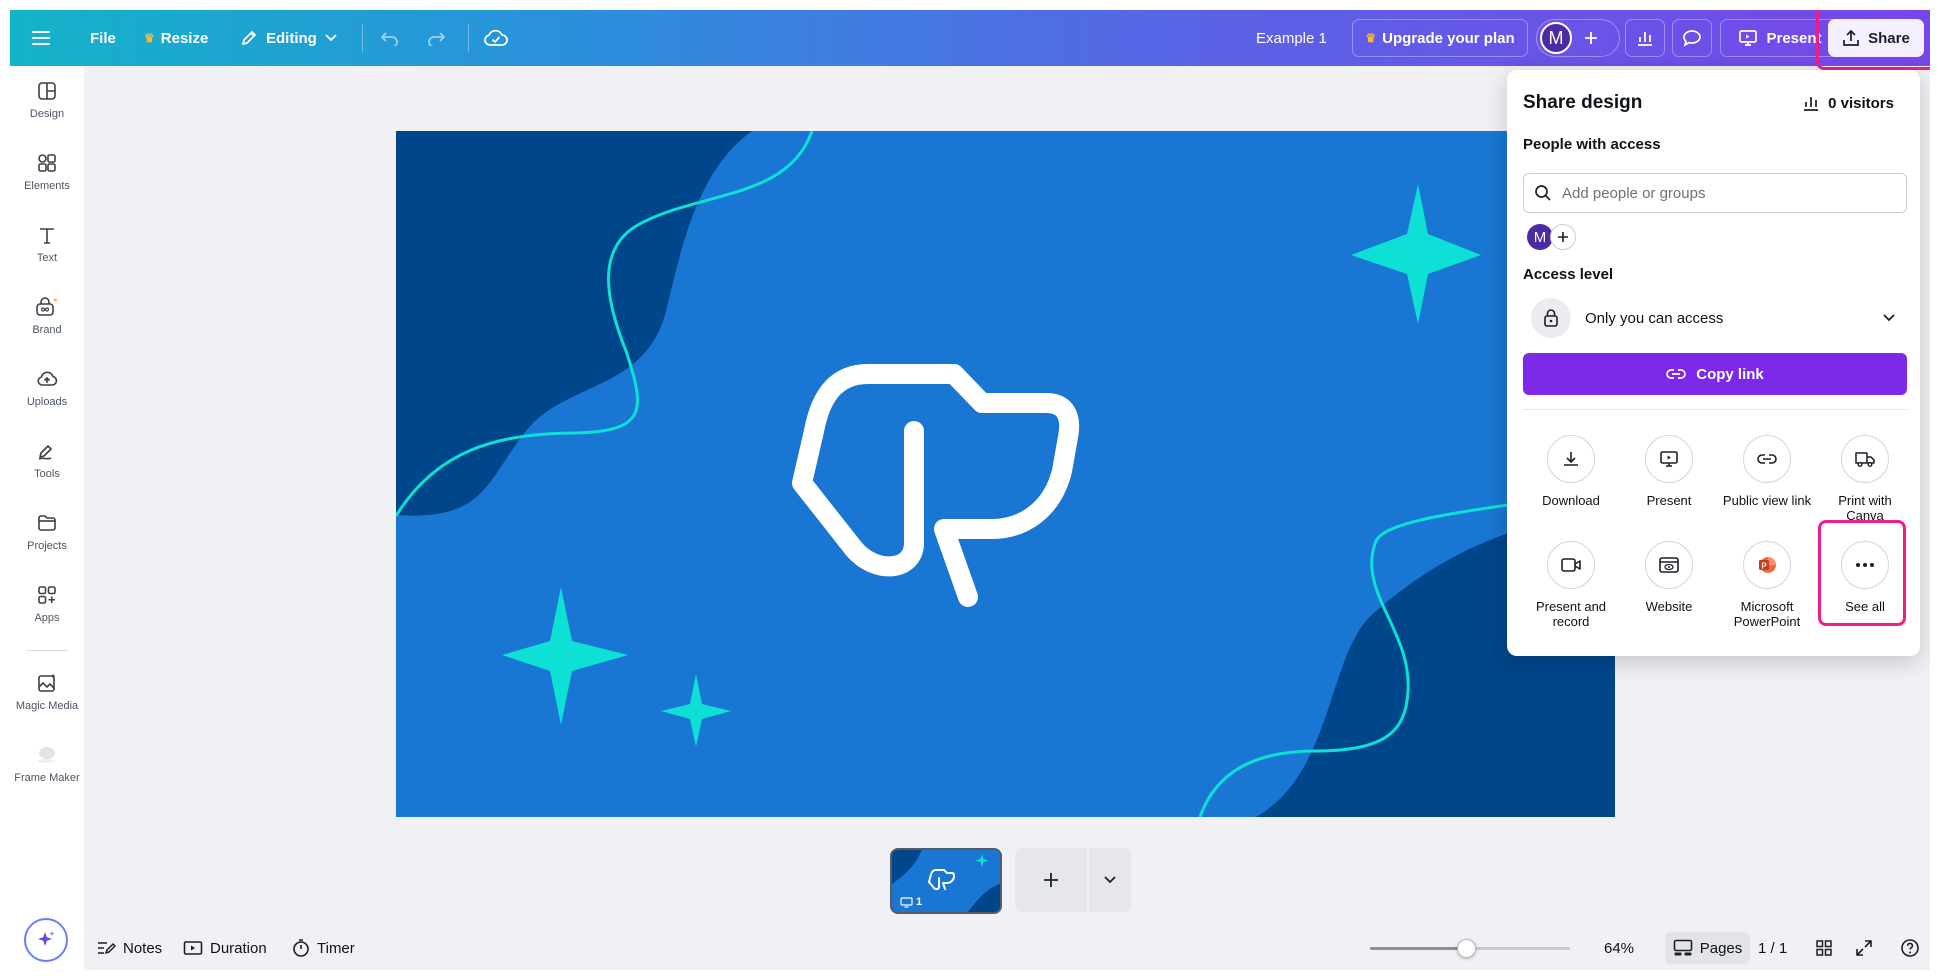 The image size is (1940, 979). Describe the element at coordinates (1669, 471) in the screenshot. I see `share-option-present: Present` at that location.